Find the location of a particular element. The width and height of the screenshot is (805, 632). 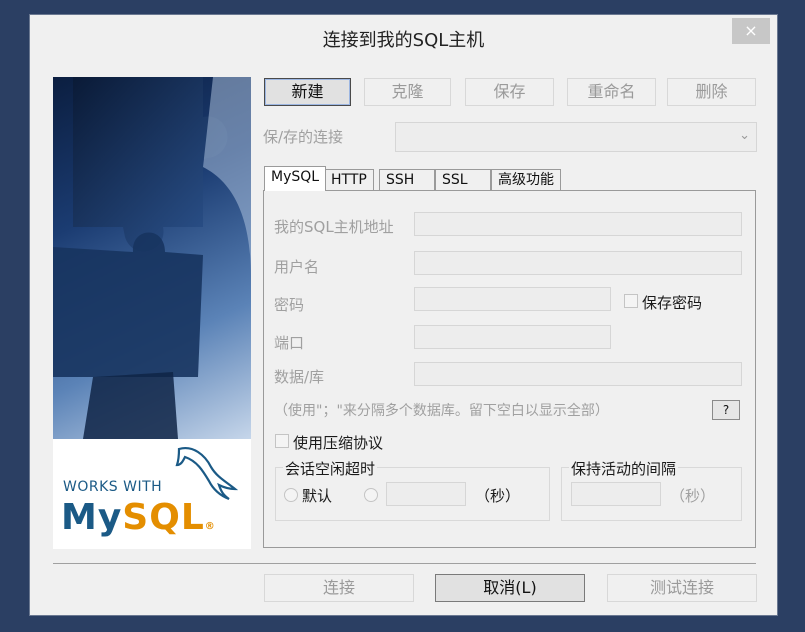

mysql-sql: SQL is located at coordinates (163, 517).